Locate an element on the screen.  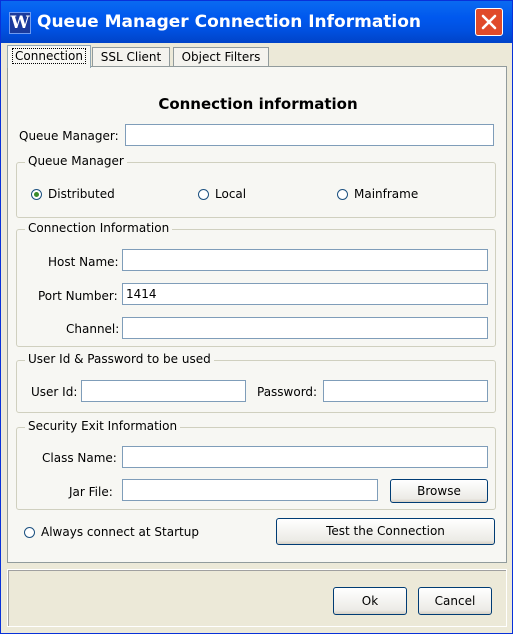
local-label: Local is located at coordinates (230, 194).